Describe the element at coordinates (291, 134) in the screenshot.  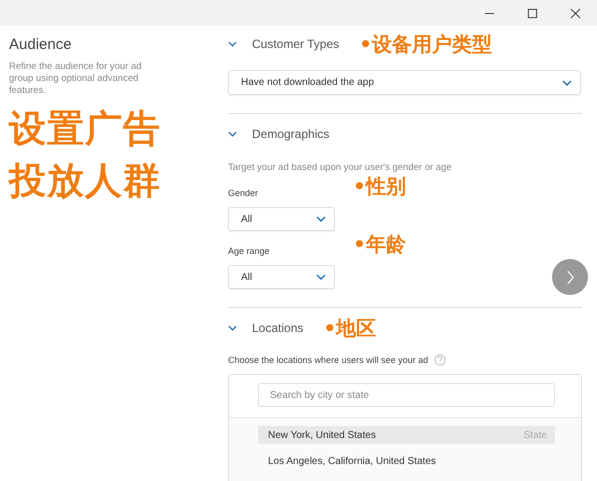
I see `section-title: Demographics` at that location.